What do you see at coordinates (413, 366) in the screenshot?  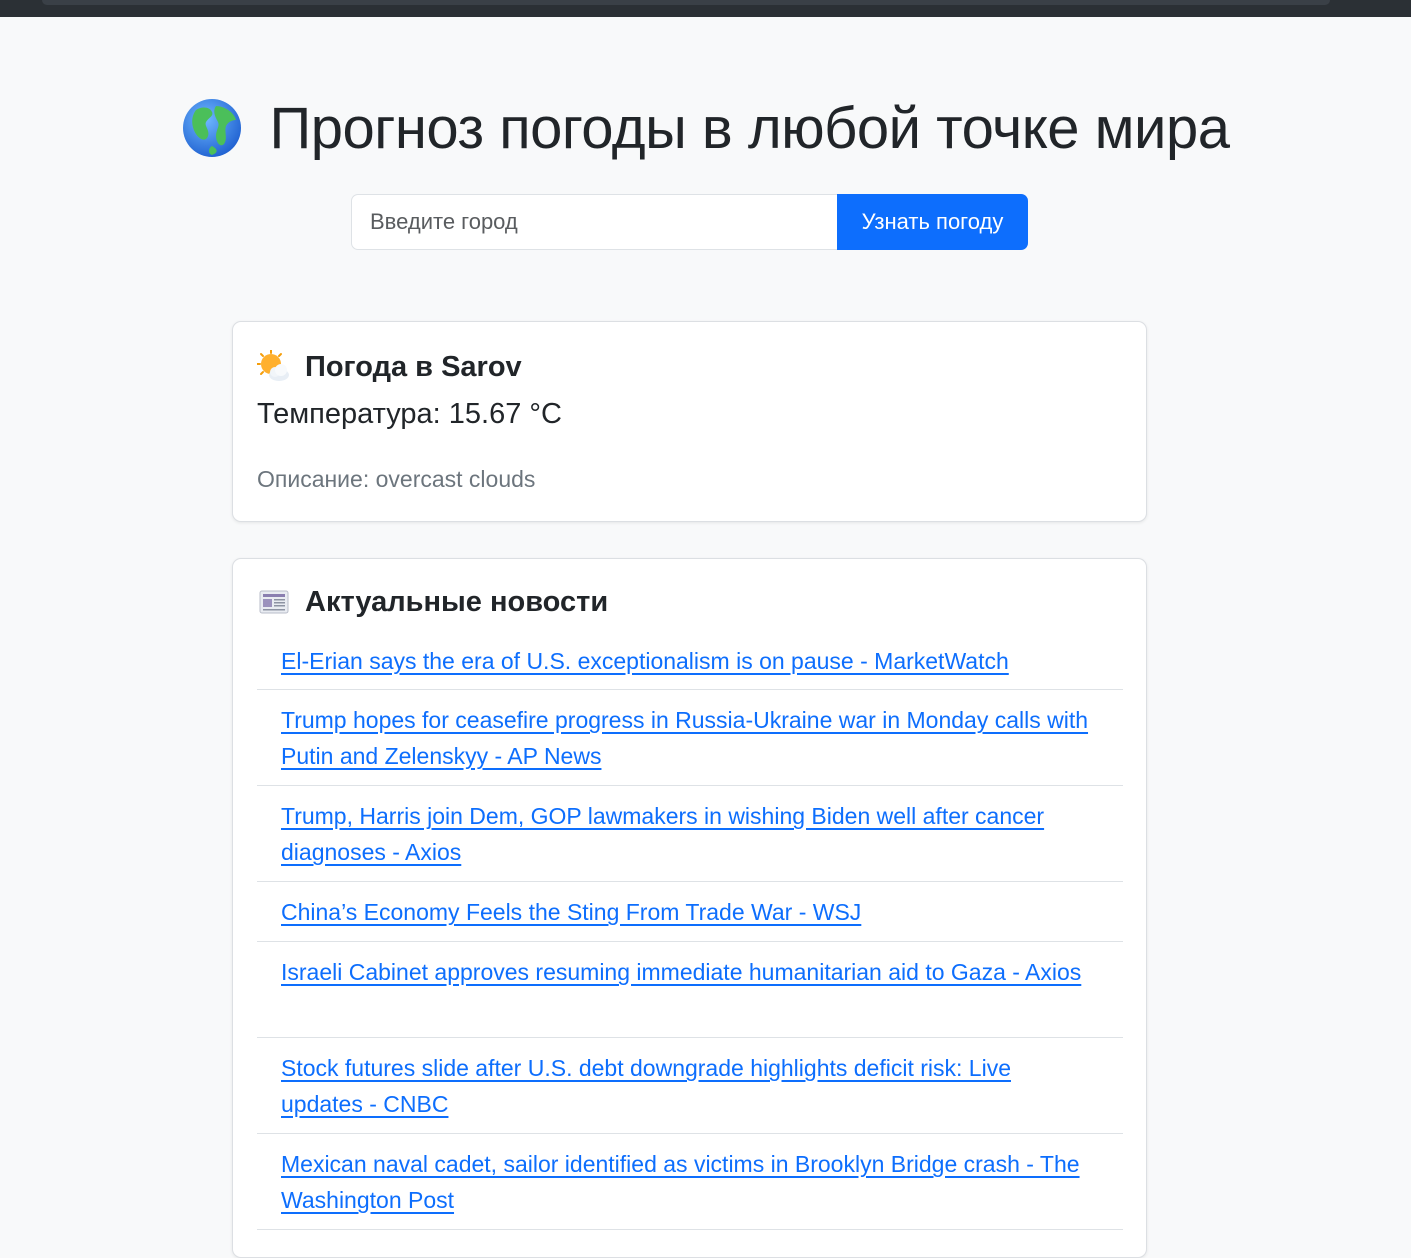 I see `weather-title: Погода в Sarov` at bounding box center [413, 366].